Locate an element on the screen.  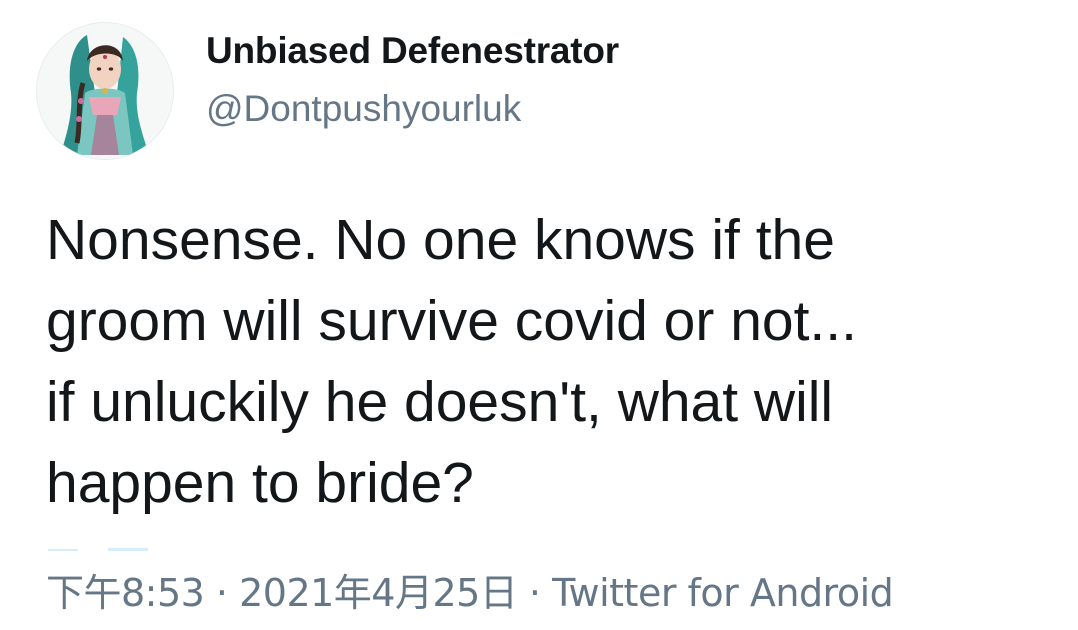
illustrated-woman-avatar-icon is located at coordinates (105, 91).